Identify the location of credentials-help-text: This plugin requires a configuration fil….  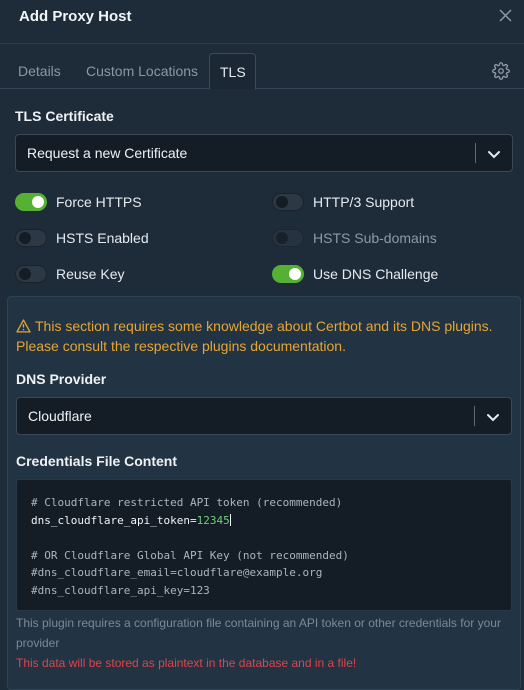
(258, 633).